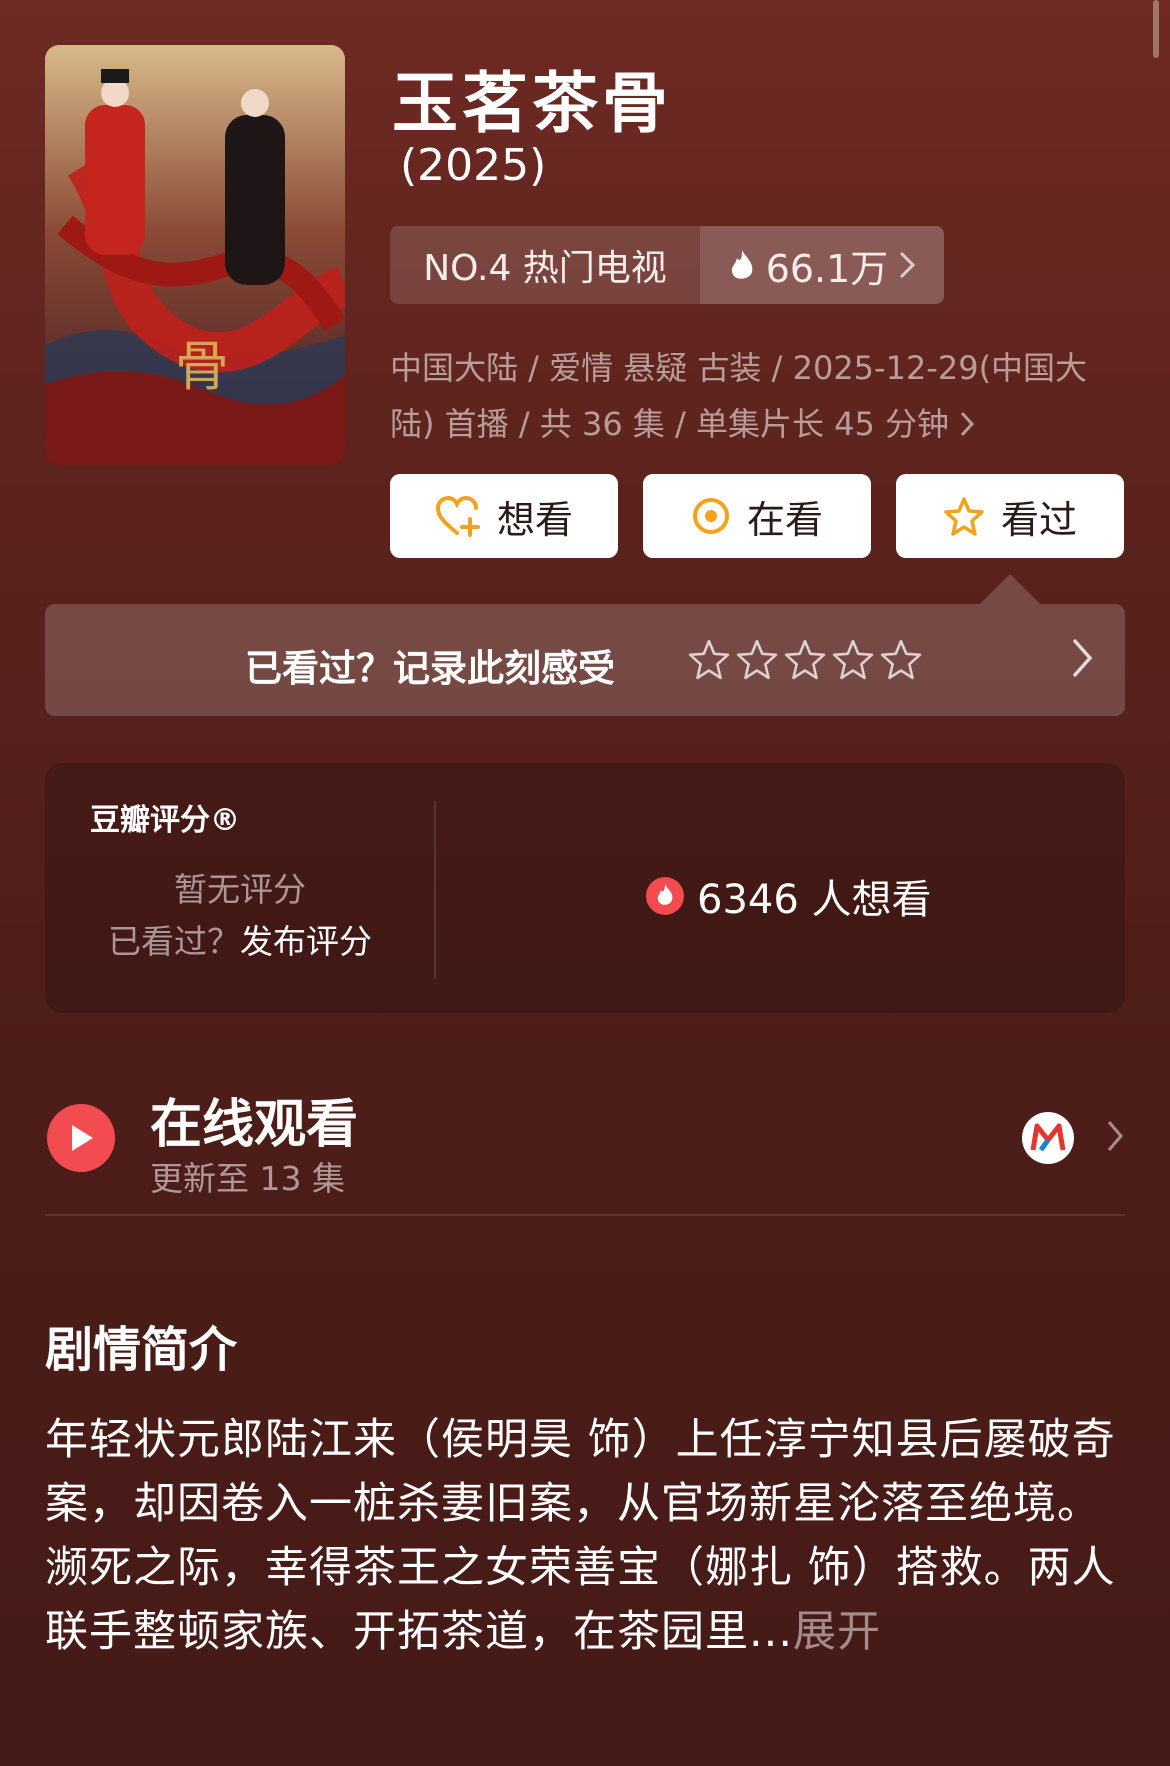  What do you see at coordinates (784, 519) in the screenshot?
I see `watching-label: 在看` at bounding box center [784, 519].